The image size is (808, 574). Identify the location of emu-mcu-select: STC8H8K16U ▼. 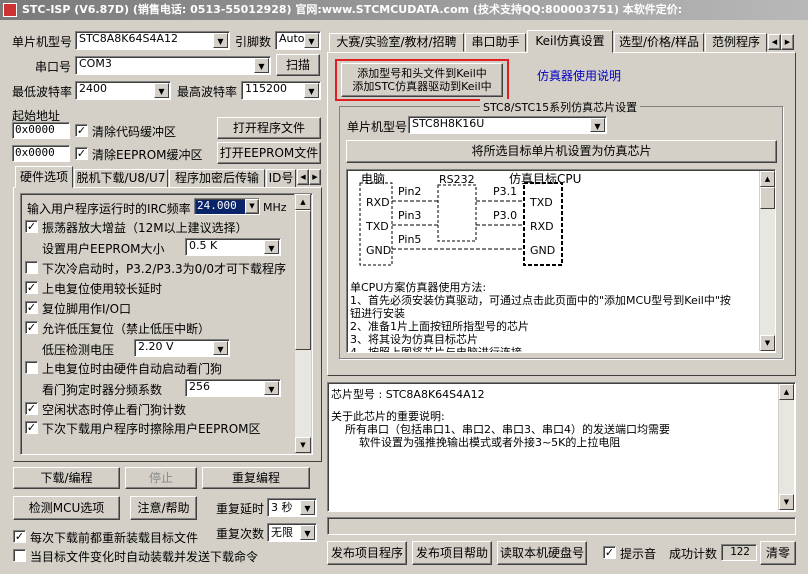
(507, 125).